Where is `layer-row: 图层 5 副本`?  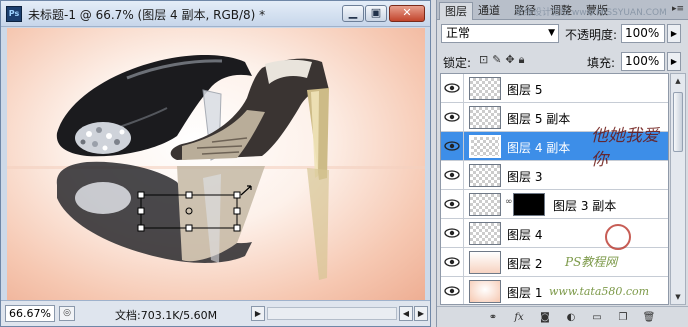
layer-row: 图层 5 副本 is located at coordinates (554, 117).